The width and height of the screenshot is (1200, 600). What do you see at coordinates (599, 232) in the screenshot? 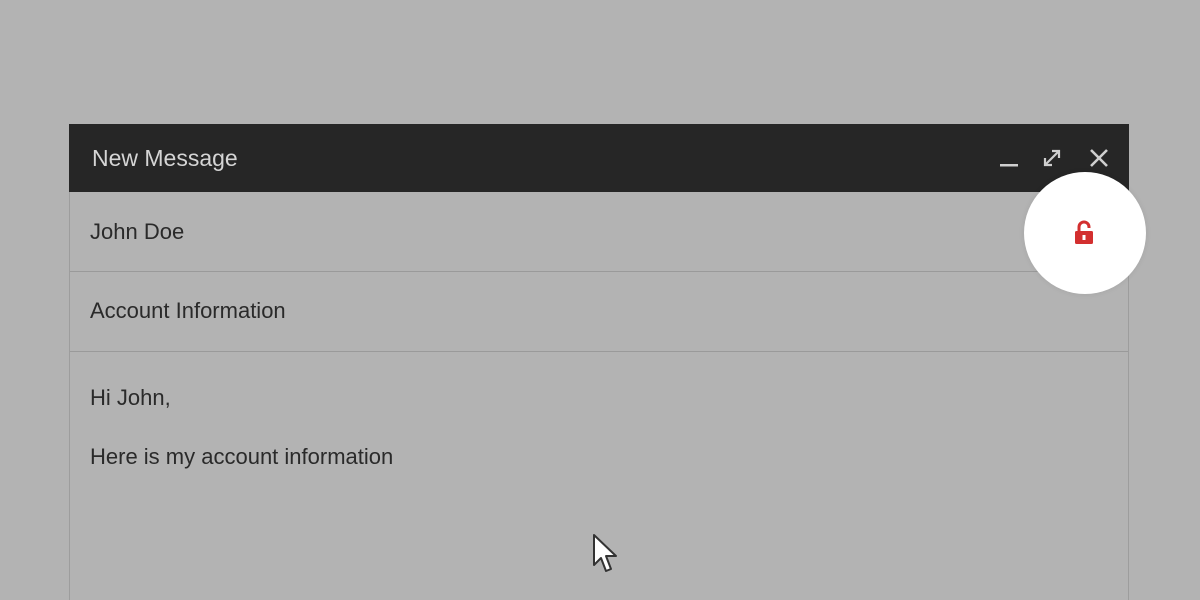
I see `to-field: John Doe` at bounding box center [599, 232].